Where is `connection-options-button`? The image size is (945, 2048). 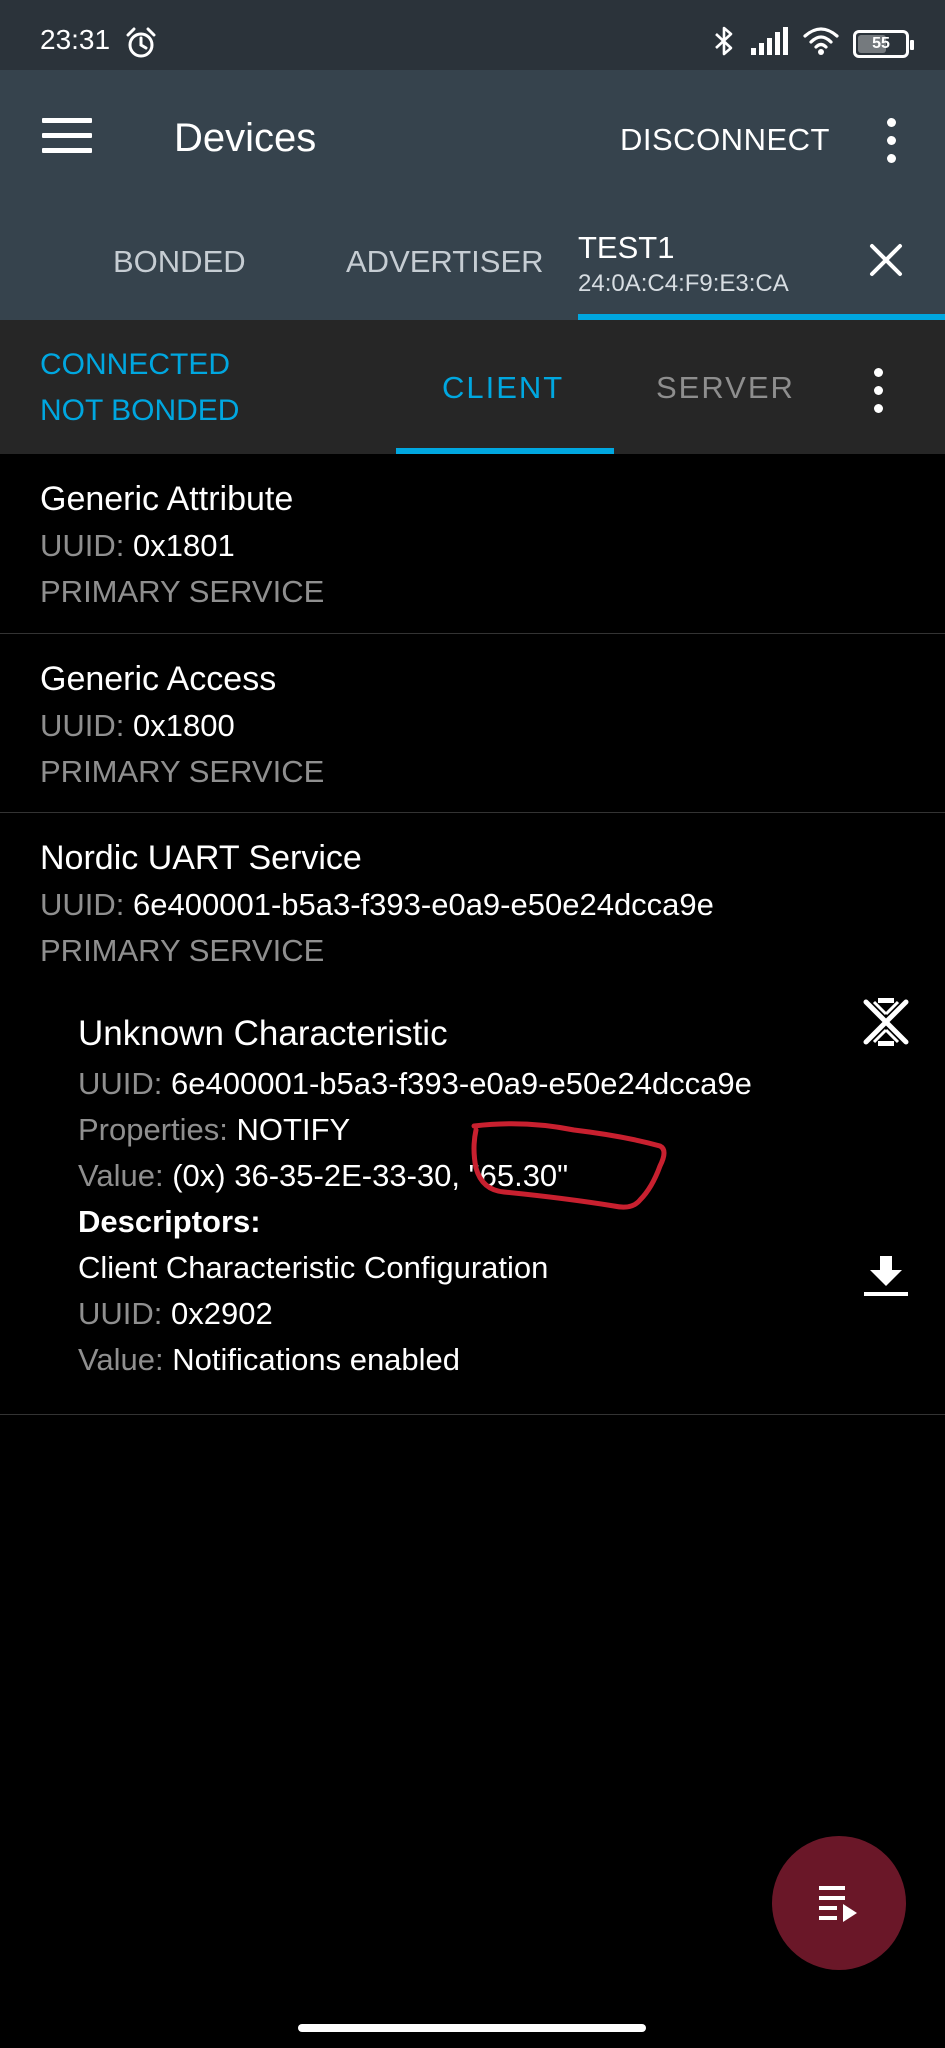 connection-options-button is located at coordinates (878, 392).